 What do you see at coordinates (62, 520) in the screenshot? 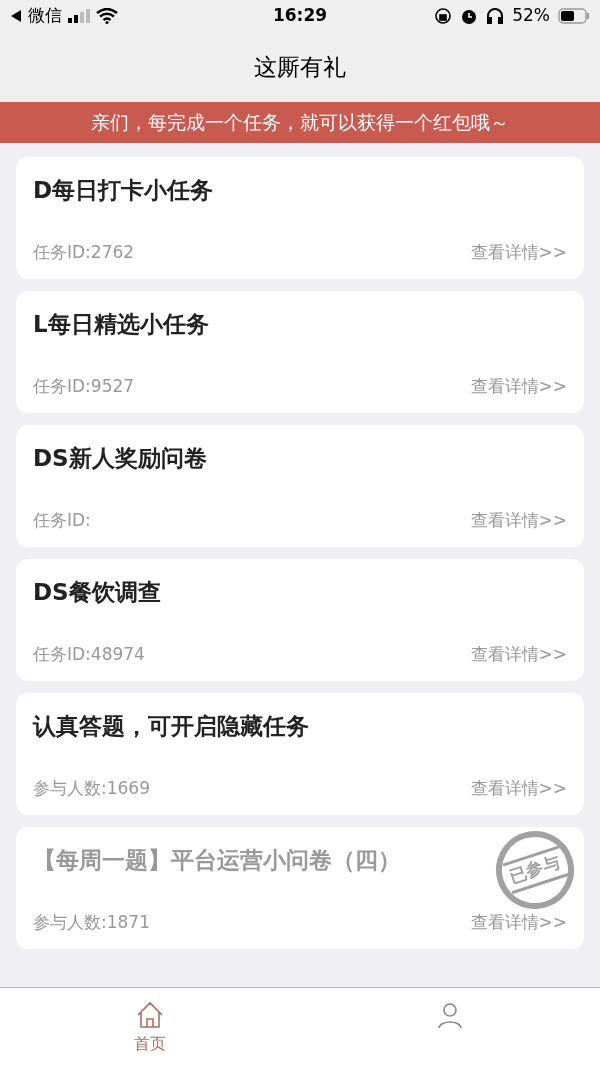
I see `task-meta: 任务ID:` at bounding box center [62, 520].